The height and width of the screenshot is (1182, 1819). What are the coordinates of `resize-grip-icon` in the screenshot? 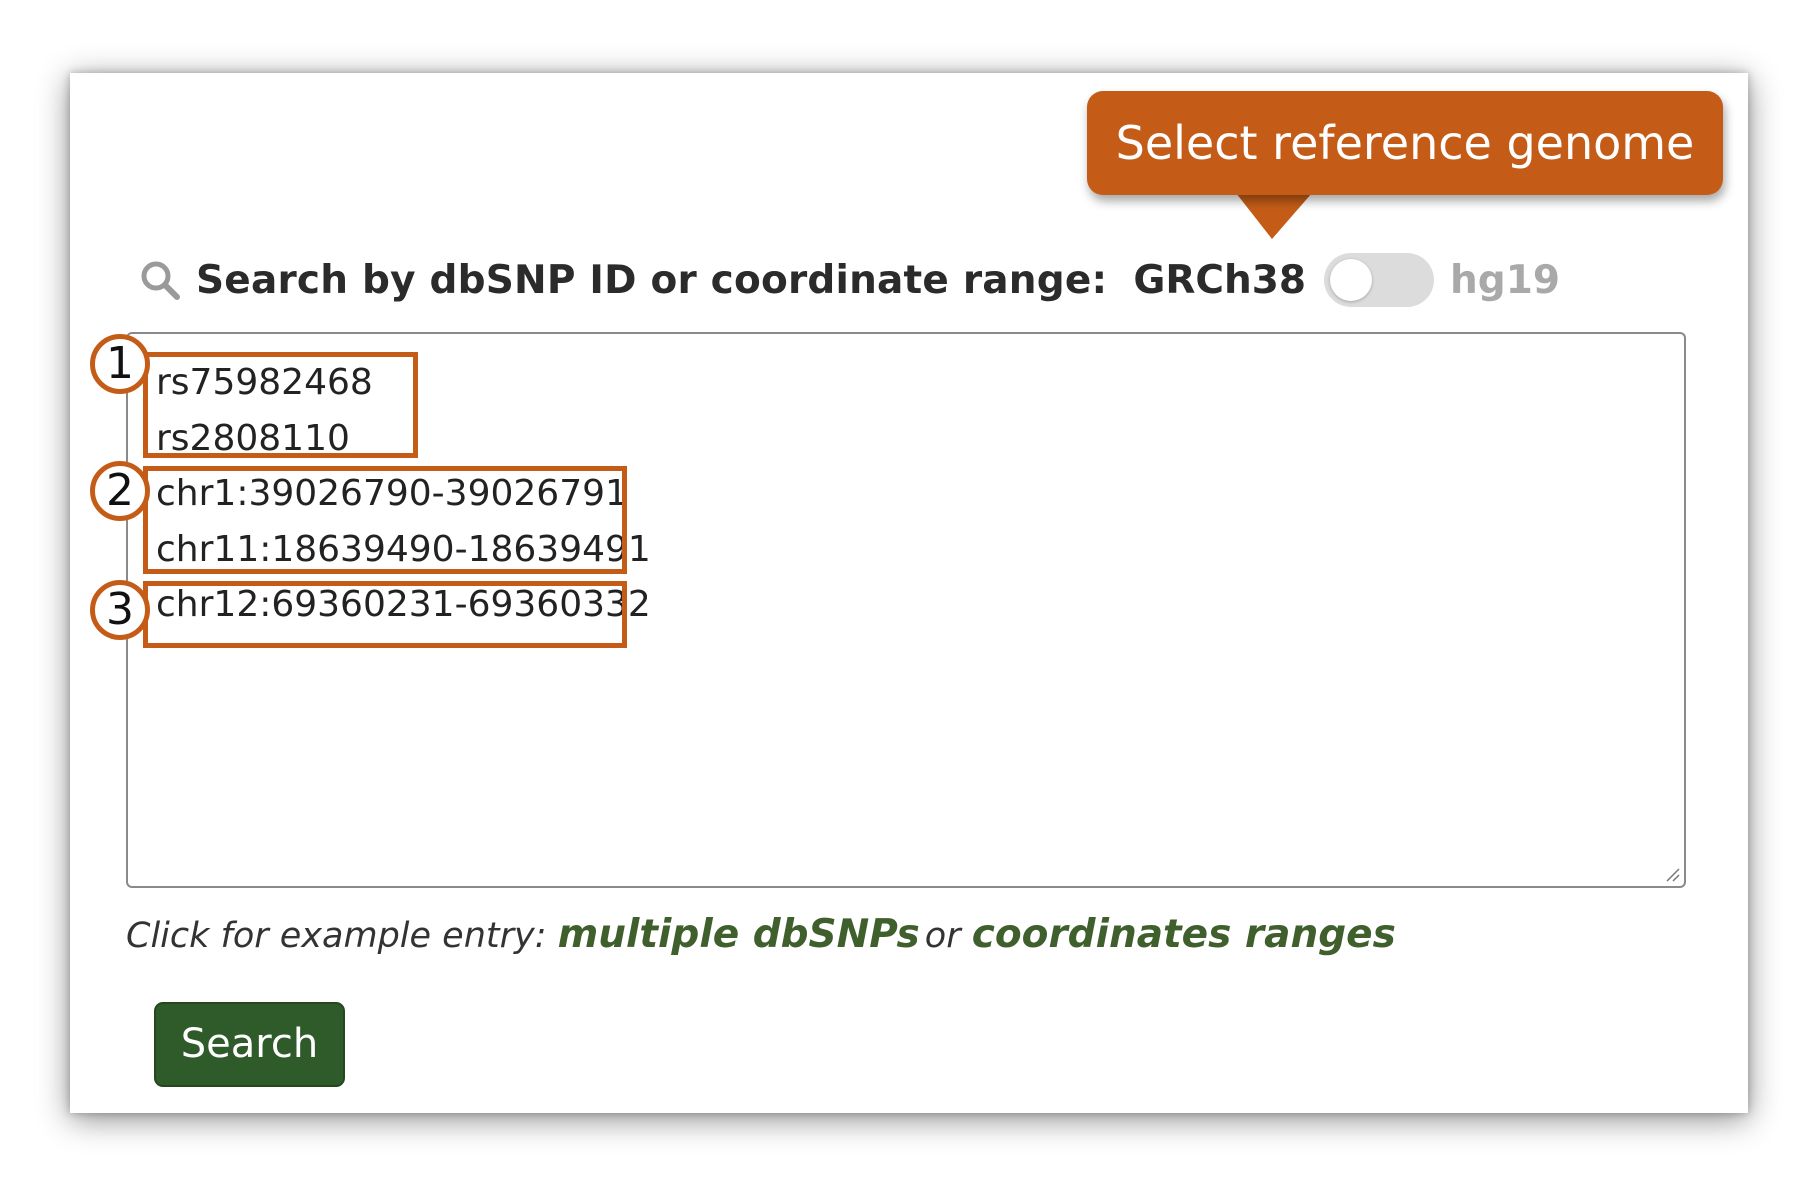 It's located at (1673, 875).